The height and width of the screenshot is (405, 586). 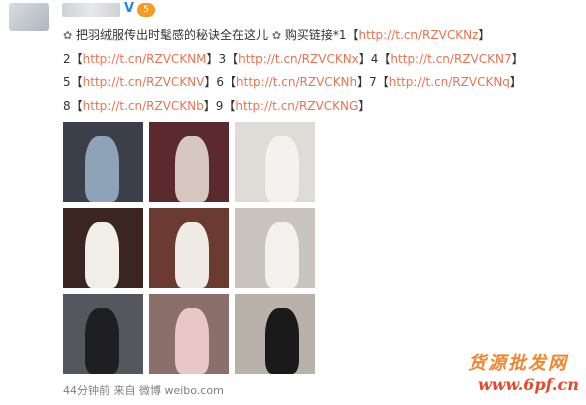 What do you see at coordinates (374, 58) in the screenshot?
I see `post-text-segment: 】4【` at bounding box center [374, 58].